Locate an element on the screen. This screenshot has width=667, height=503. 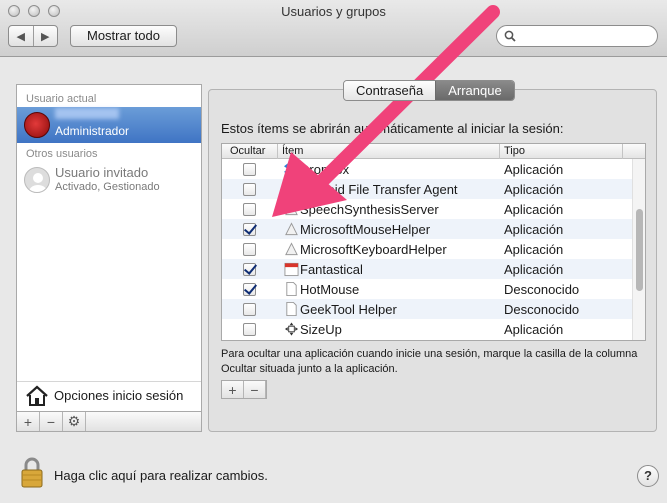
user-row-guest: Usuario invitado Activado, Gestionado is located at coordinates (109, 180).